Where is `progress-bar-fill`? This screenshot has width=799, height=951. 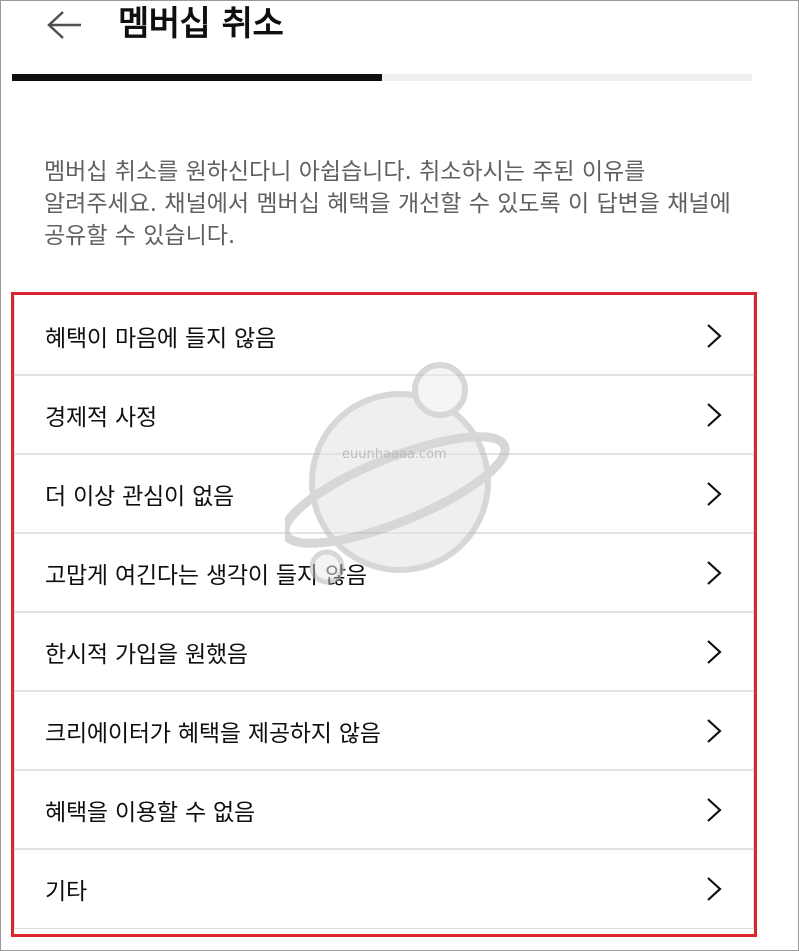
progress-bar-fill is located at coordinates (197, 77).